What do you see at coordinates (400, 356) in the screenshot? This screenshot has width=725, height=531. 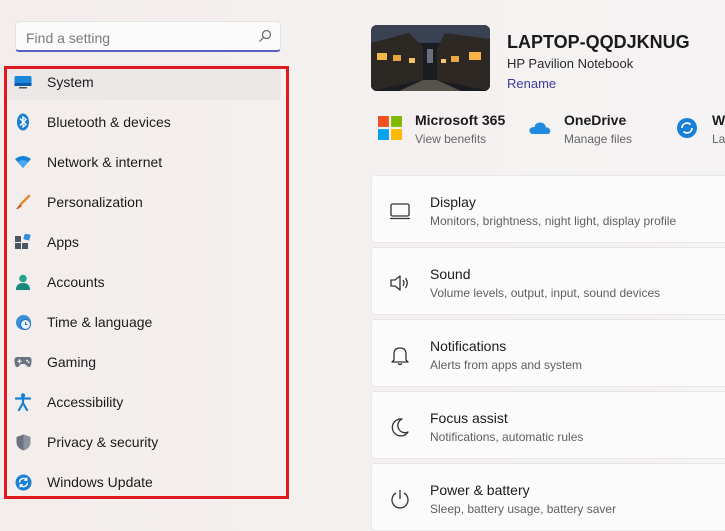 I see `bell-icon` at bounding box center [400, 356].